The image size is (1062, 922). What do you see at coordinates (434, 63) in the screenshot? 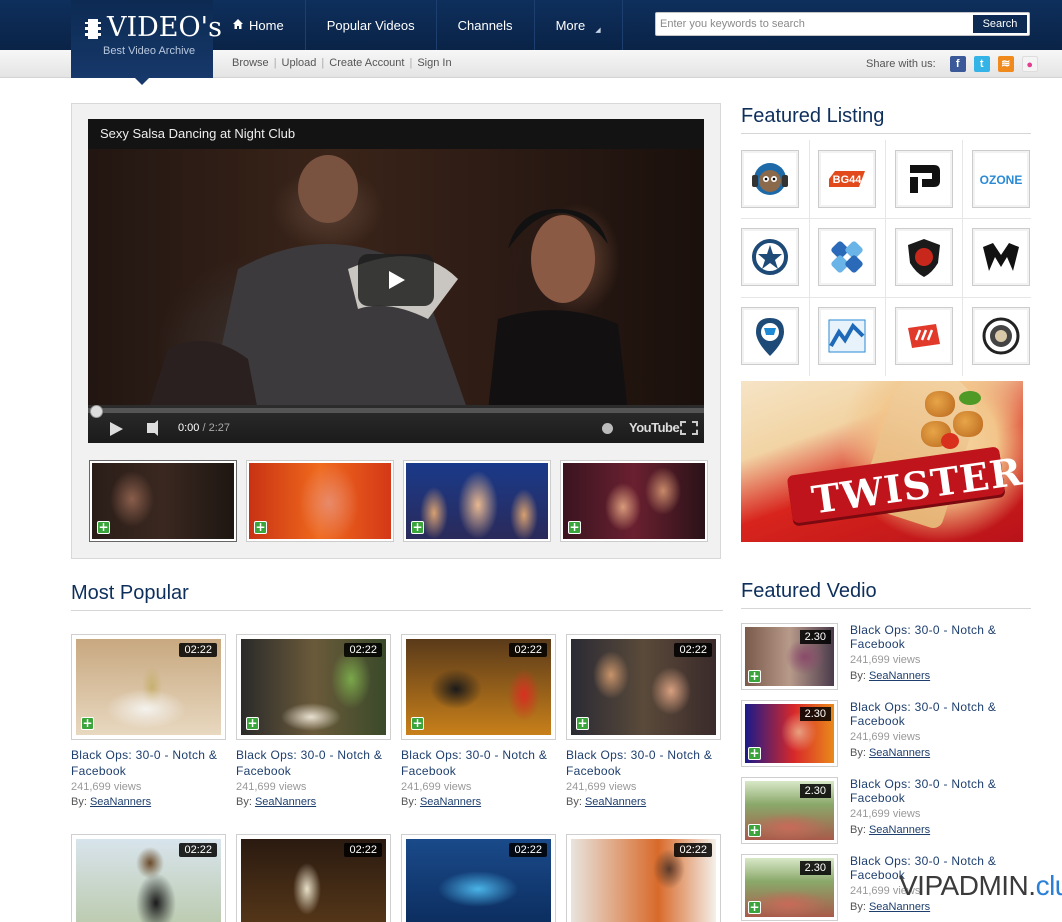
I see `sign-in-link: Sign In` at bounding box center [434, 63].